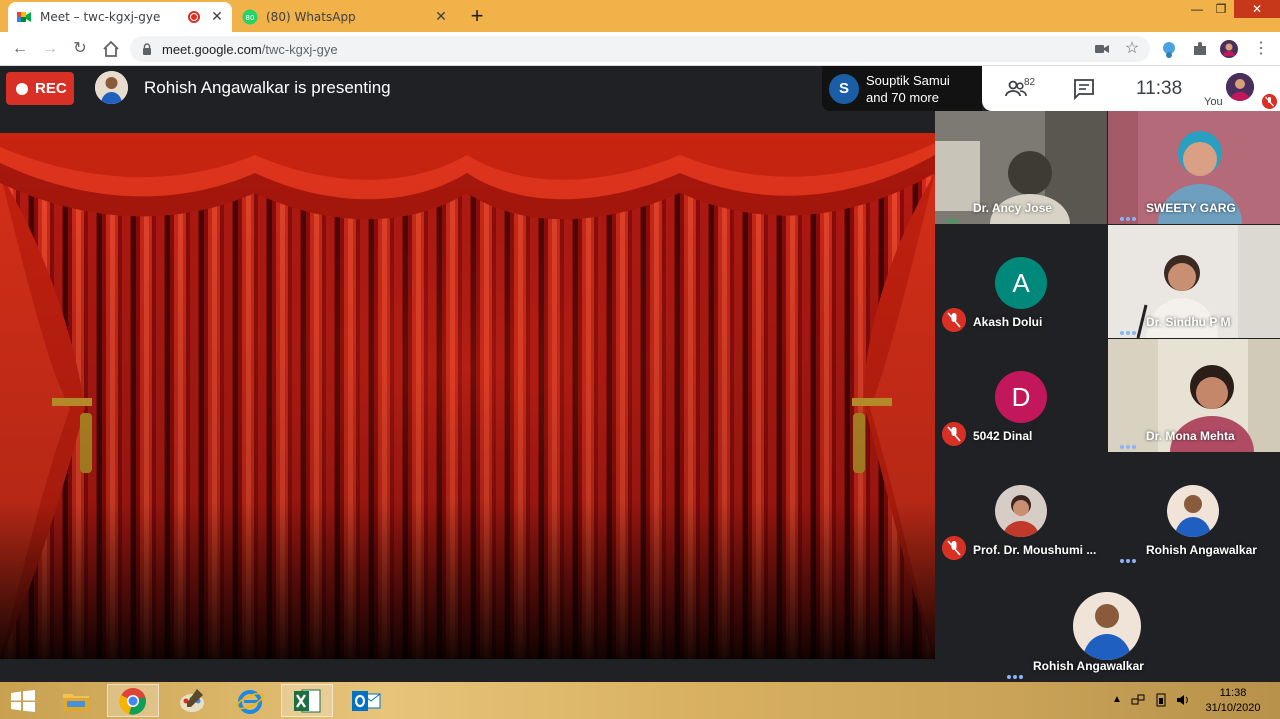 This screenshot has height=719, width=1280. What do you see at coordinates (111, 49) in the screenshot?
I see `home-icon` at bounding box center [111, 49].